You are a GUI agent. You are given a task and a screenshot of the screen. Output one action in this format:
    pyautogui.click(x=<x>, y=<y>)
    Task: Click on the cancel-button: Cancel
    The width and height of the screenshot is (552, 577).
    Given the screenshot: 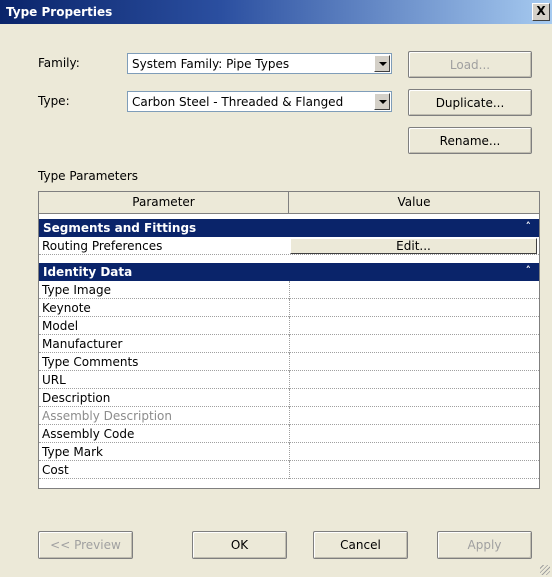 What is the action you would take?
    pyautogui.click(x=360, y=545)
    